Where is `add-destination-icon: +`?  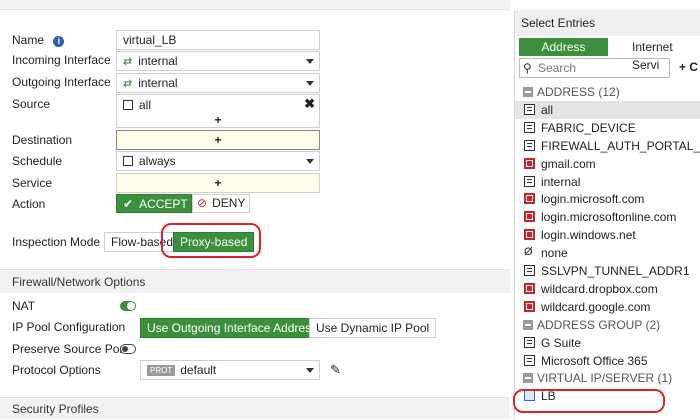 add-destination-icon: + is located at coordinates (218, 140).